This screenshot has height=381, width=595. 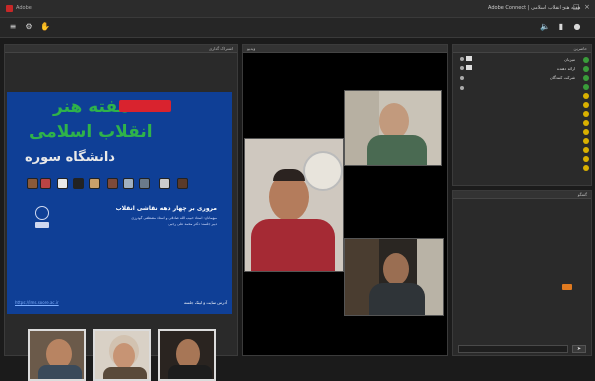 What do you see at coordinates (70, 303) in the screenshot?
I see `poster-link: https://lms.soore.ac.ir` at bounding box center [70, 303].